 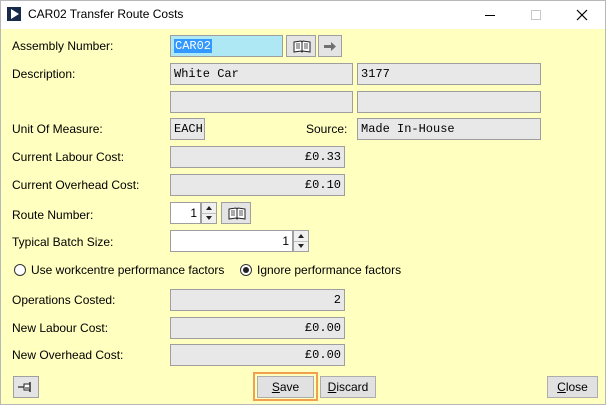 I want to click on save-mnemonic: S, so click(x=275, y=387).